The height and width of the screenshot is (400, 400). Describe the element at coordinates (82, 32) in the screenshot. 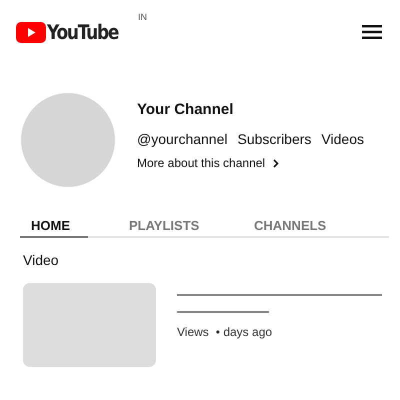

I see `logo-wordmark: YouTube` at that location.